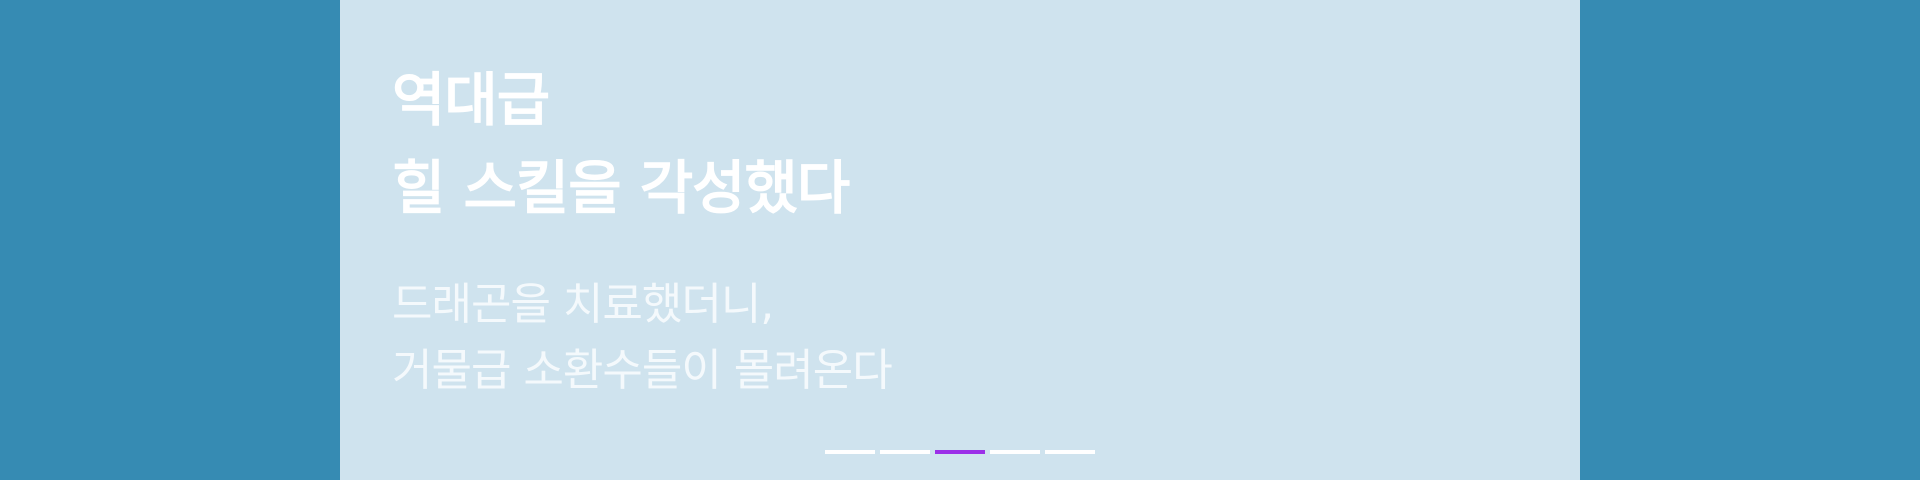  What do you see at coordinates (621, 144) in the screenshot?
I see `banner-headline: 역대급 힐 스킬을 각성했다` at bounding box center [621, 144].